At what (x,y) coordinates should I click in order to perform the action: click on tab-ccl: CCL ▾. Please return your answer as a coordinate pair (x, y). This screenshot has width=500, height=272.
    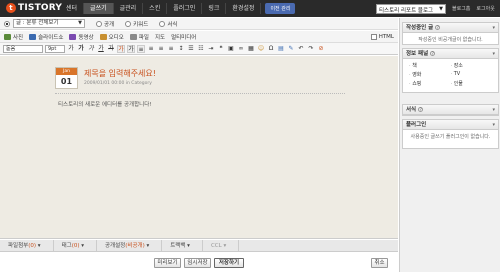
    Looking at the image, I should click on (221, 245).